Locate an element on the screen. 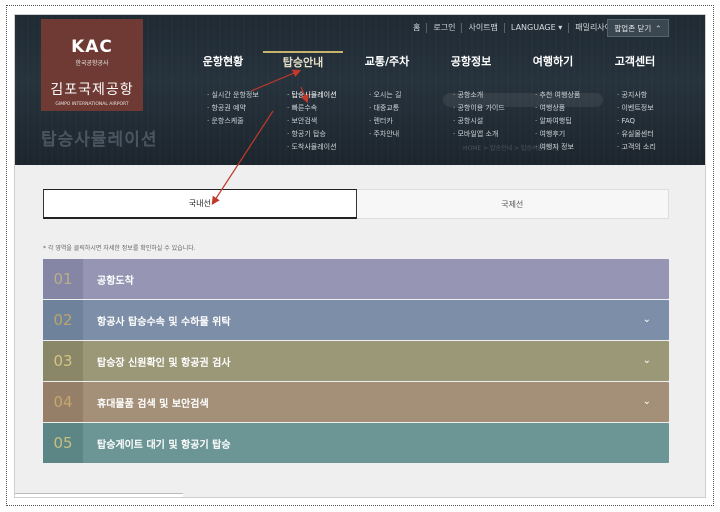 This screenshot has height=512, width=720. submenu-item: 알짜여행팁 is located at coordinates (557, 121).